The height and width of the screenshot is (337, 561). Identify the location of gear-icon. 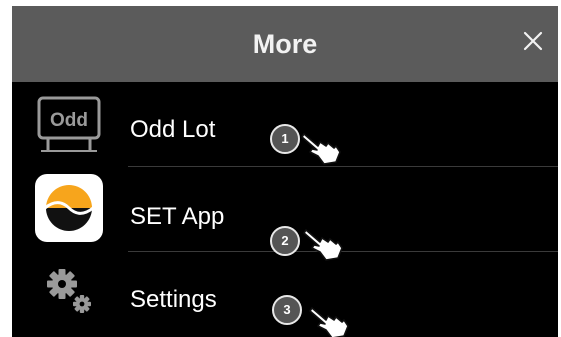
(70, 292).